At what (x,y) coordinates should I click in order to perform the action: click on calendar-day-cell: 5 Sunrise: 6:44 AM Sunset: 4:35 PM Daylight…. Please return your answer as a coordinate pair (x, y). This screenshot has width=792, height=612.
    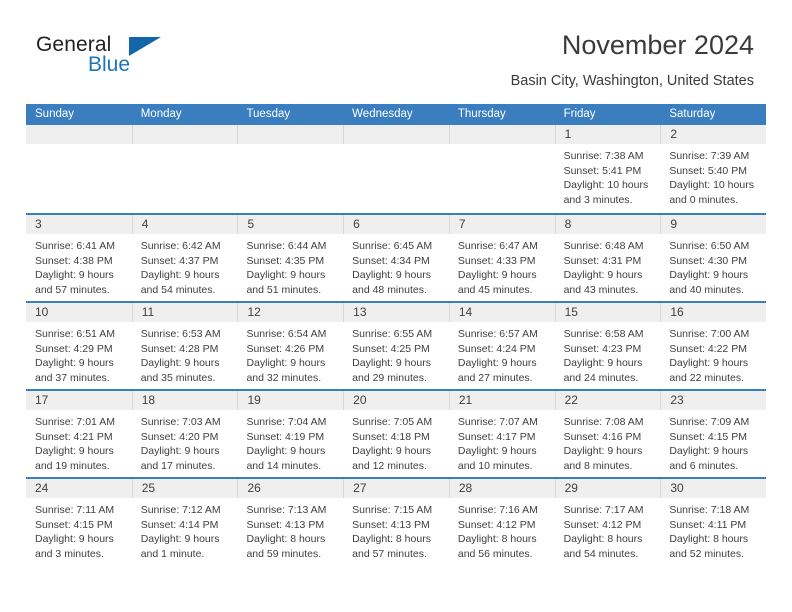
    Looking at the image, I should click on (290, 258).